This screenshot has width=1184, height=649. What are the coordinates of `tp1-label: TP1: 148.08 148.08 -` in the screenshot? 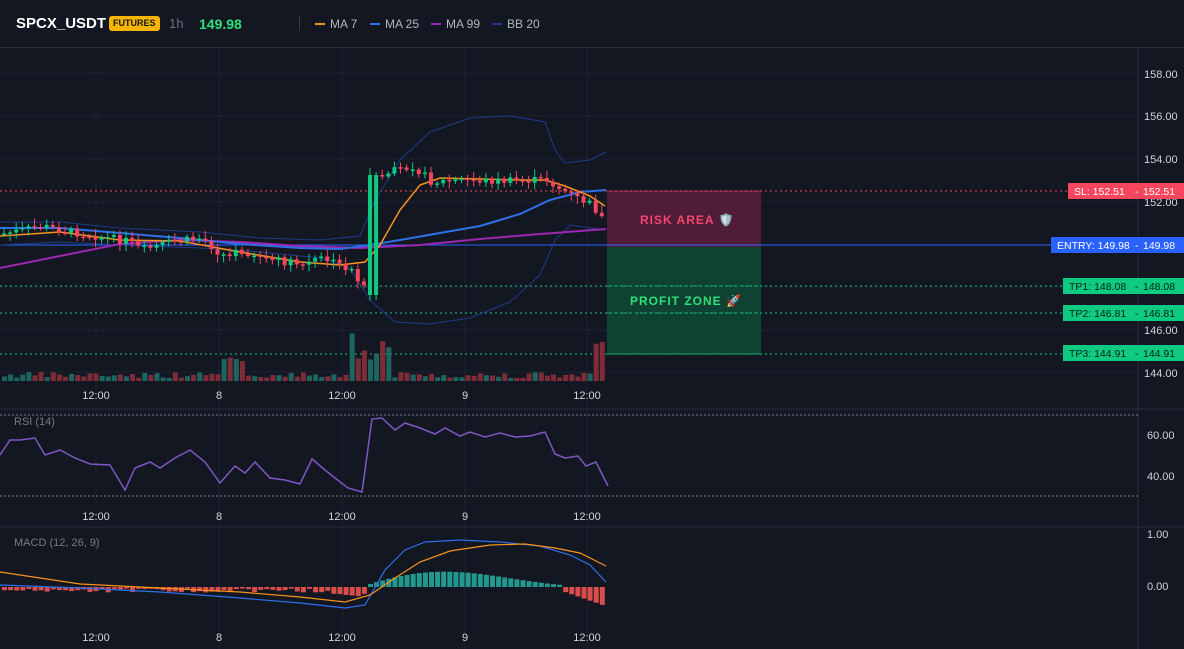 It's located at (1123, 286).